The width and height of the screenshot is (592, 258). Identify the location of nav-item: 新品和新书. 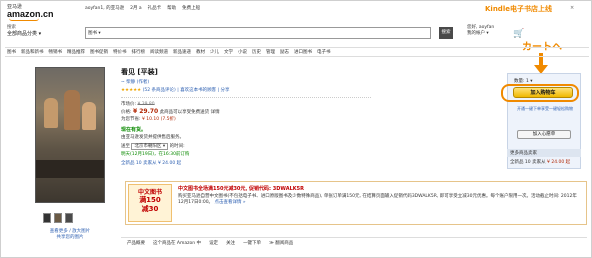
(32, 52).